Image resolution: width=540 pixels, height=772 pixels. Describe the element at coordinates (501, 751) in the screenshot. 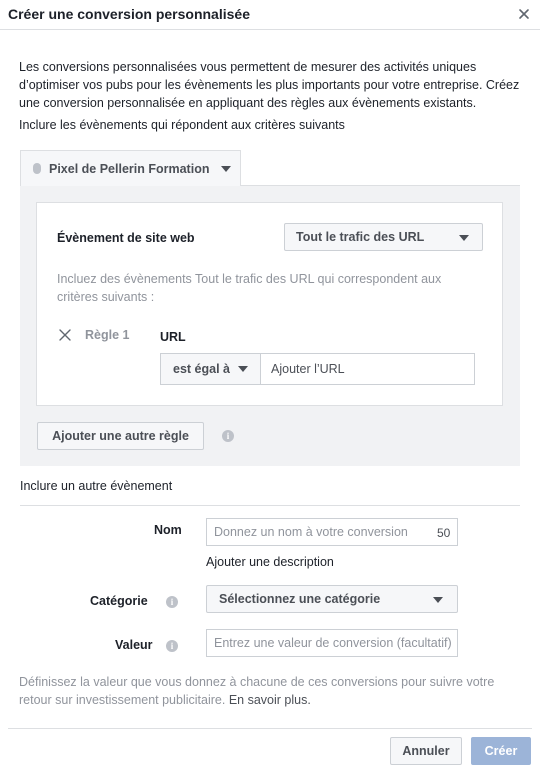

I see `create-button: Créer` at that location.